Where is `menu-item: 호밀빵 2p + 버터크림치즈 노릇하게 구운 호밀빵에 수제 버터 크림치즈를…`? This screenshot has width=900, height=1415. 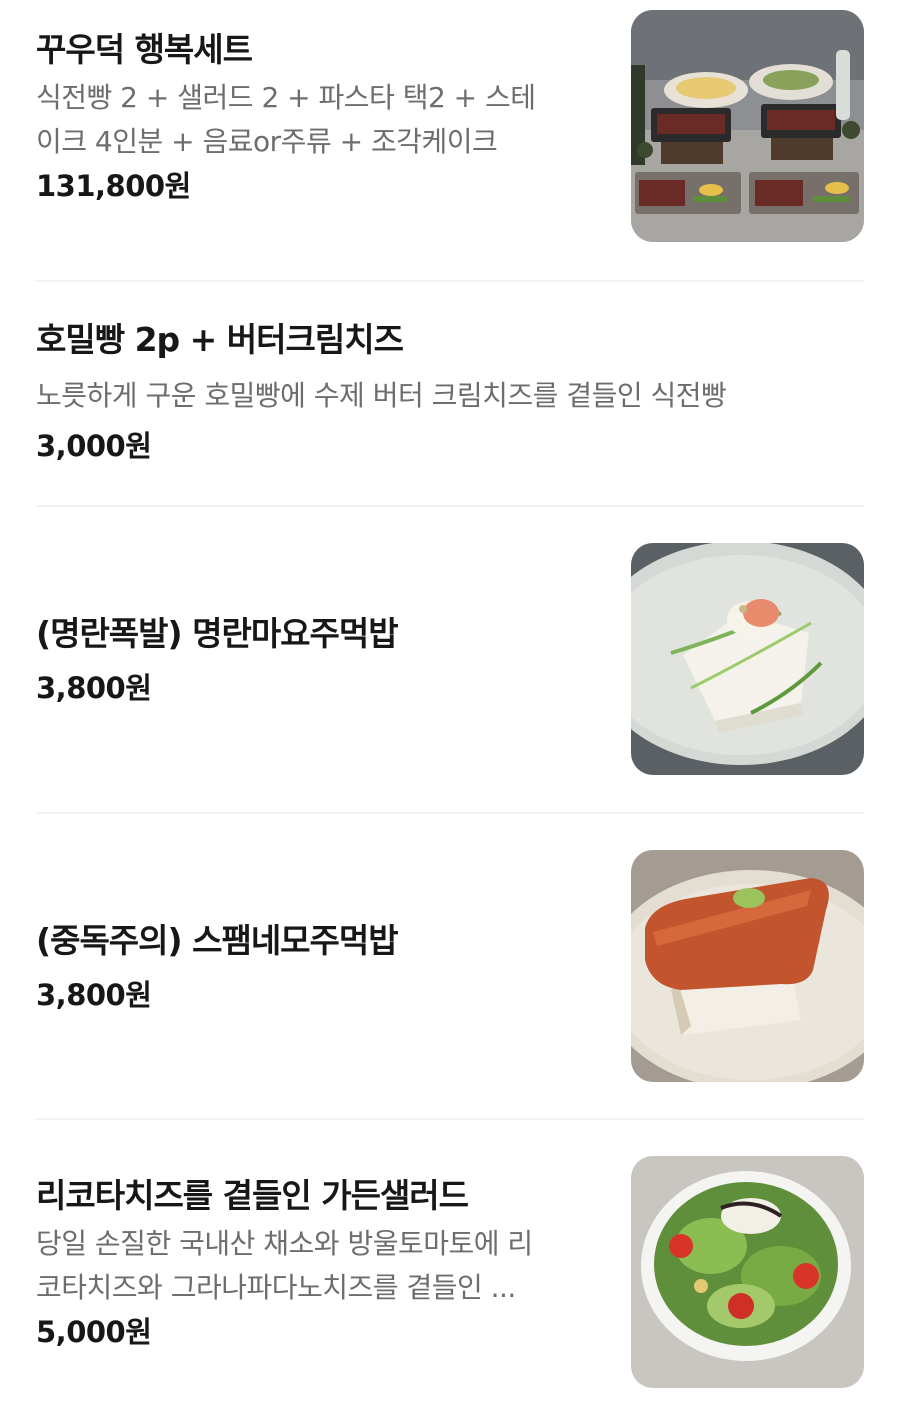 menu-item: 호밀빵 2p + 버터크림치즈 노릇하게 구운 호밀빵에 수제 버터 크림치즈를… is located at coordinates (450, 393).